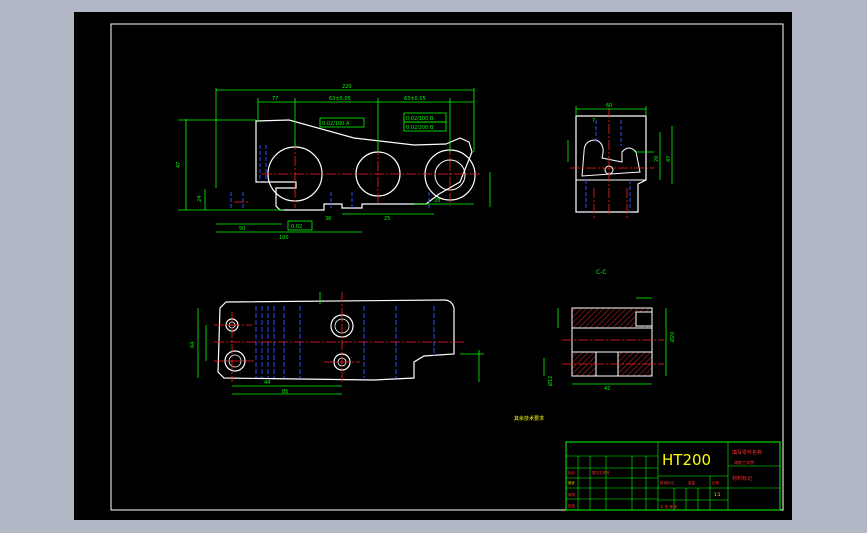 This screenshot has width=867, height=533. Describe the element at coordinates (607, 389) in the screenshot. I see `dim-section-width: 42` at that location.